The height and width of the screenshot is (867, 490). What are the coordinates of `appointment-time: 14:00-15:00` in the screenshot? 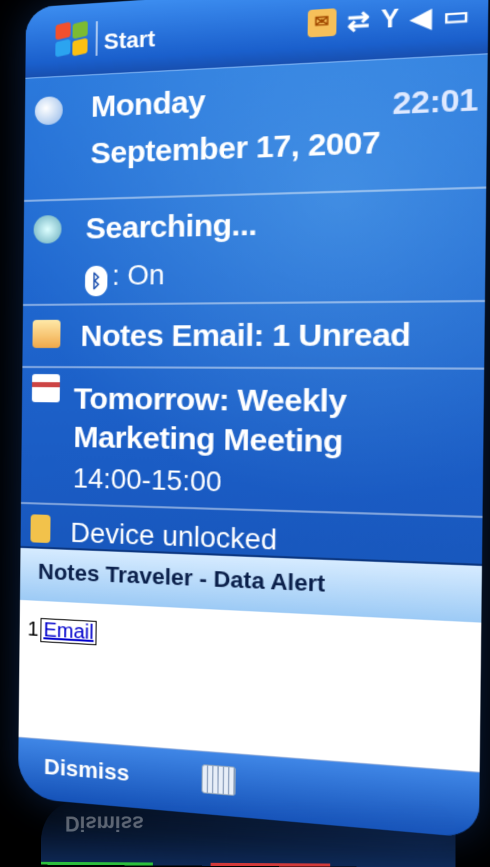 It's located at (147, 480).